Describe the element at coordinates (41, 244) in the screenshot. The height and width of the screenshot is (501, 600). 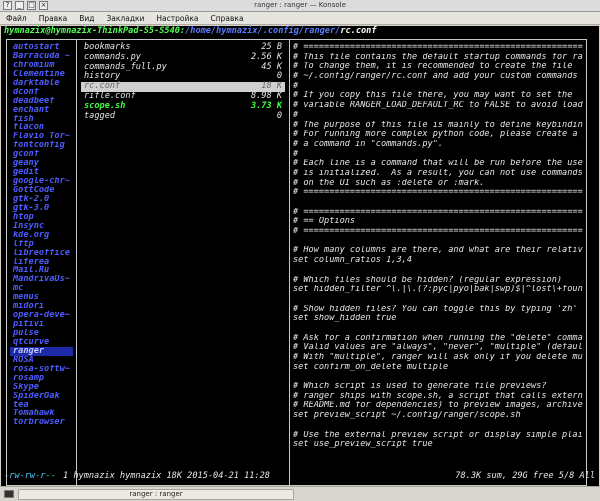
I see `parent-dir-item: lftp` at that location.